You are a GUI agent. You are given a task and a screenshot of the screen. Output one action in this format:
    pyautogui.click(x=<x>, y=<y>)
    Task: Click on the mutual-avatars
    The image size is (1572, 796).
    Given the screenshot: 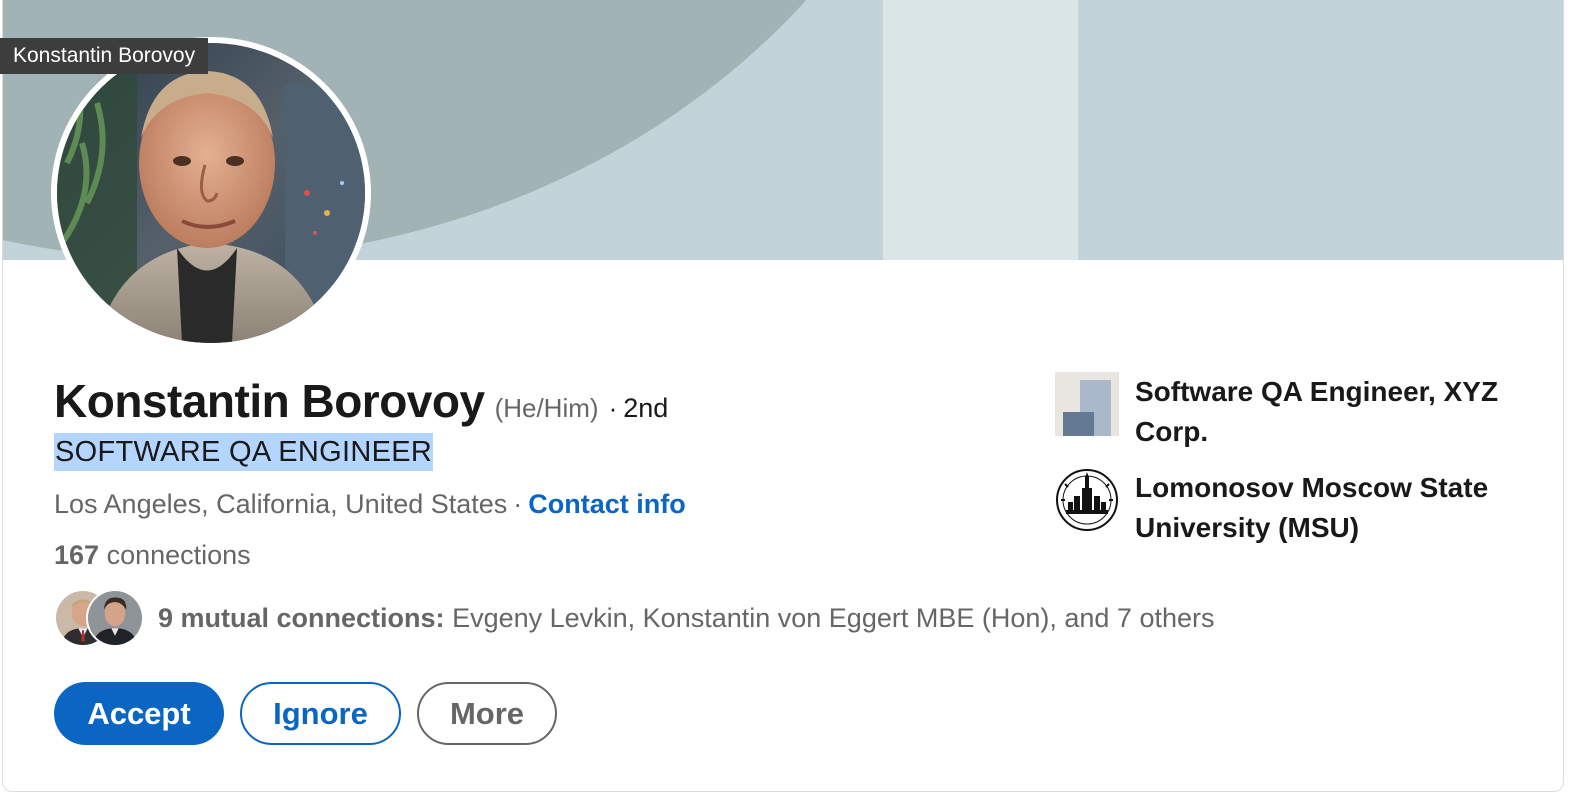 What is the action you would take?
    pyautogui.click(x=99, y=618)
    